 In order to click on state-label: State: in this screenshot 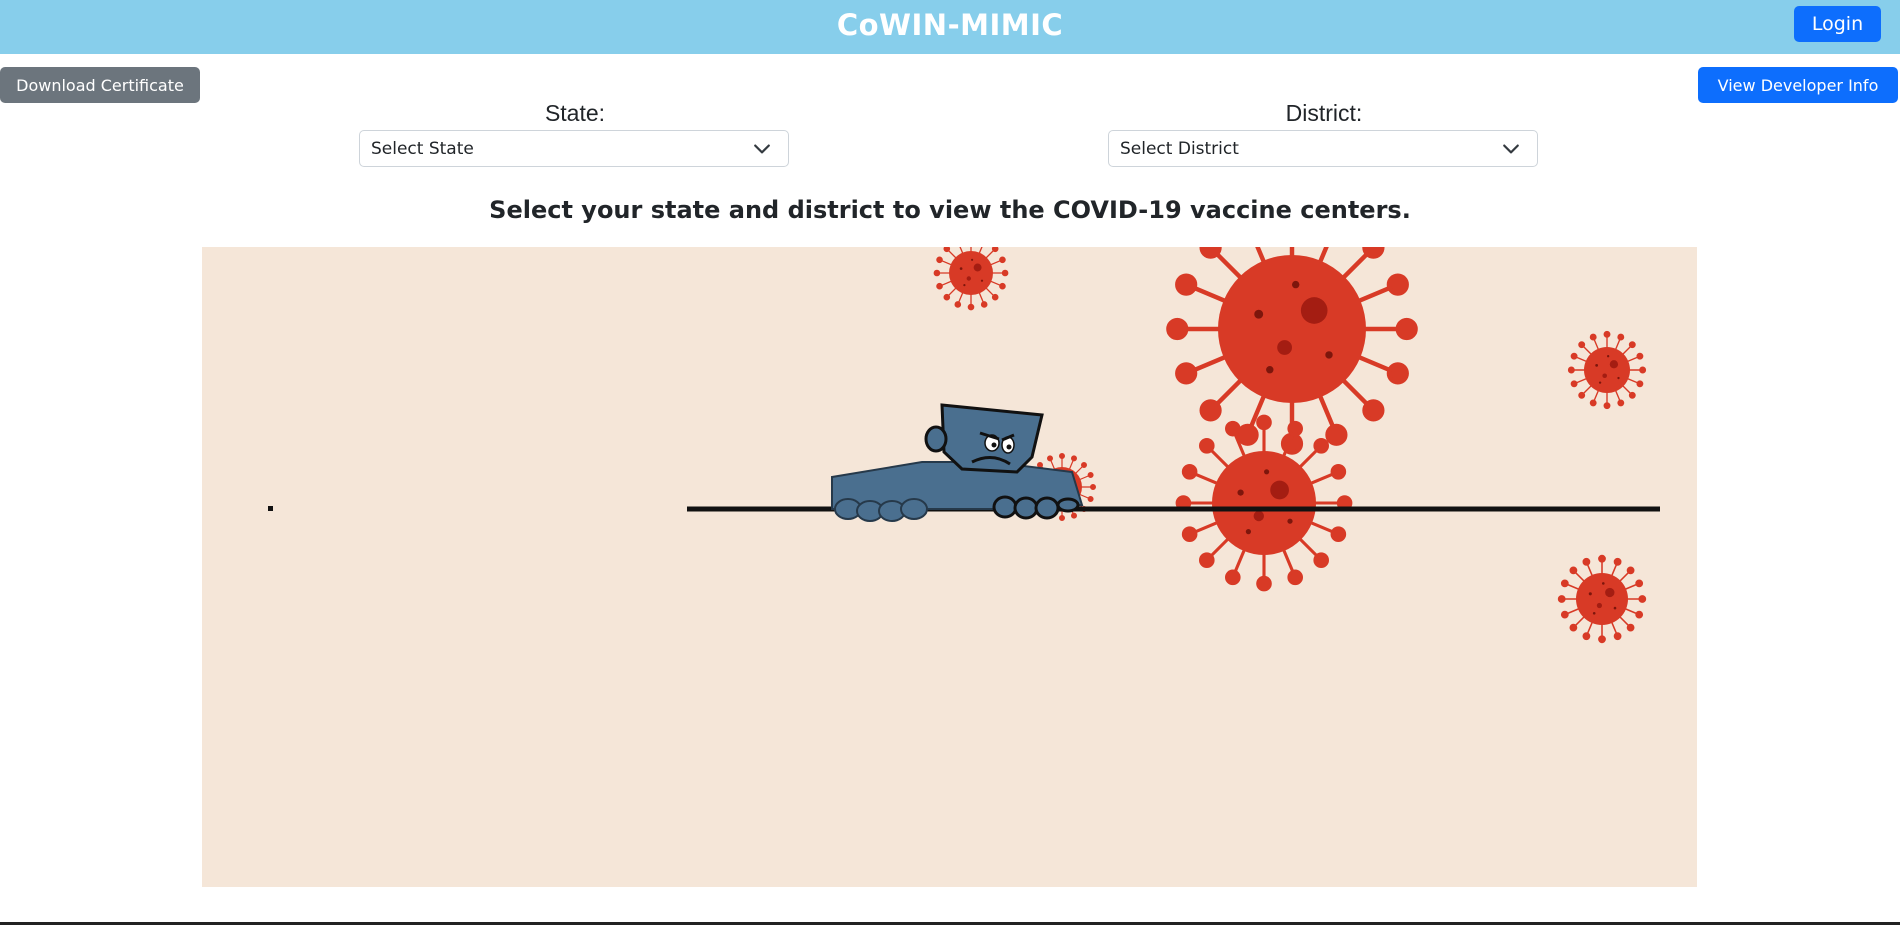, I will do `click(575, 113)`.